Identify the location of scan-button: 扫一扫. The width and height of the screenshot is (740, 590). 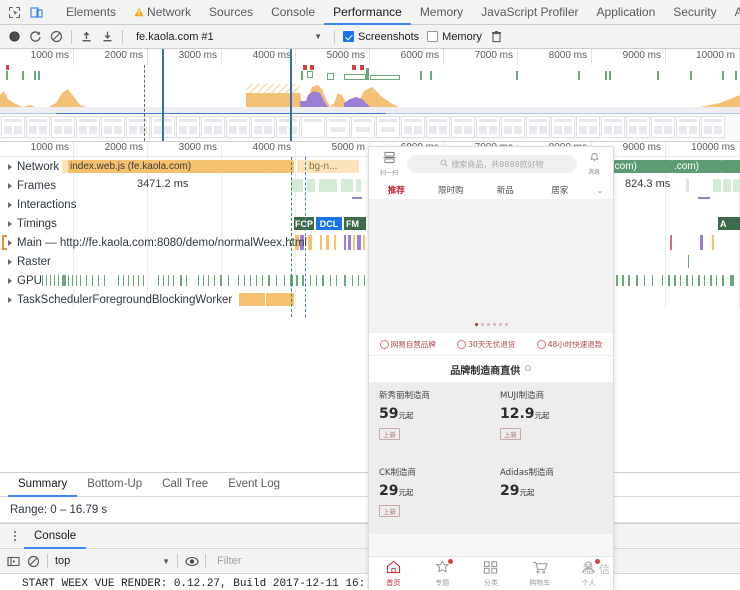
(389, 164).